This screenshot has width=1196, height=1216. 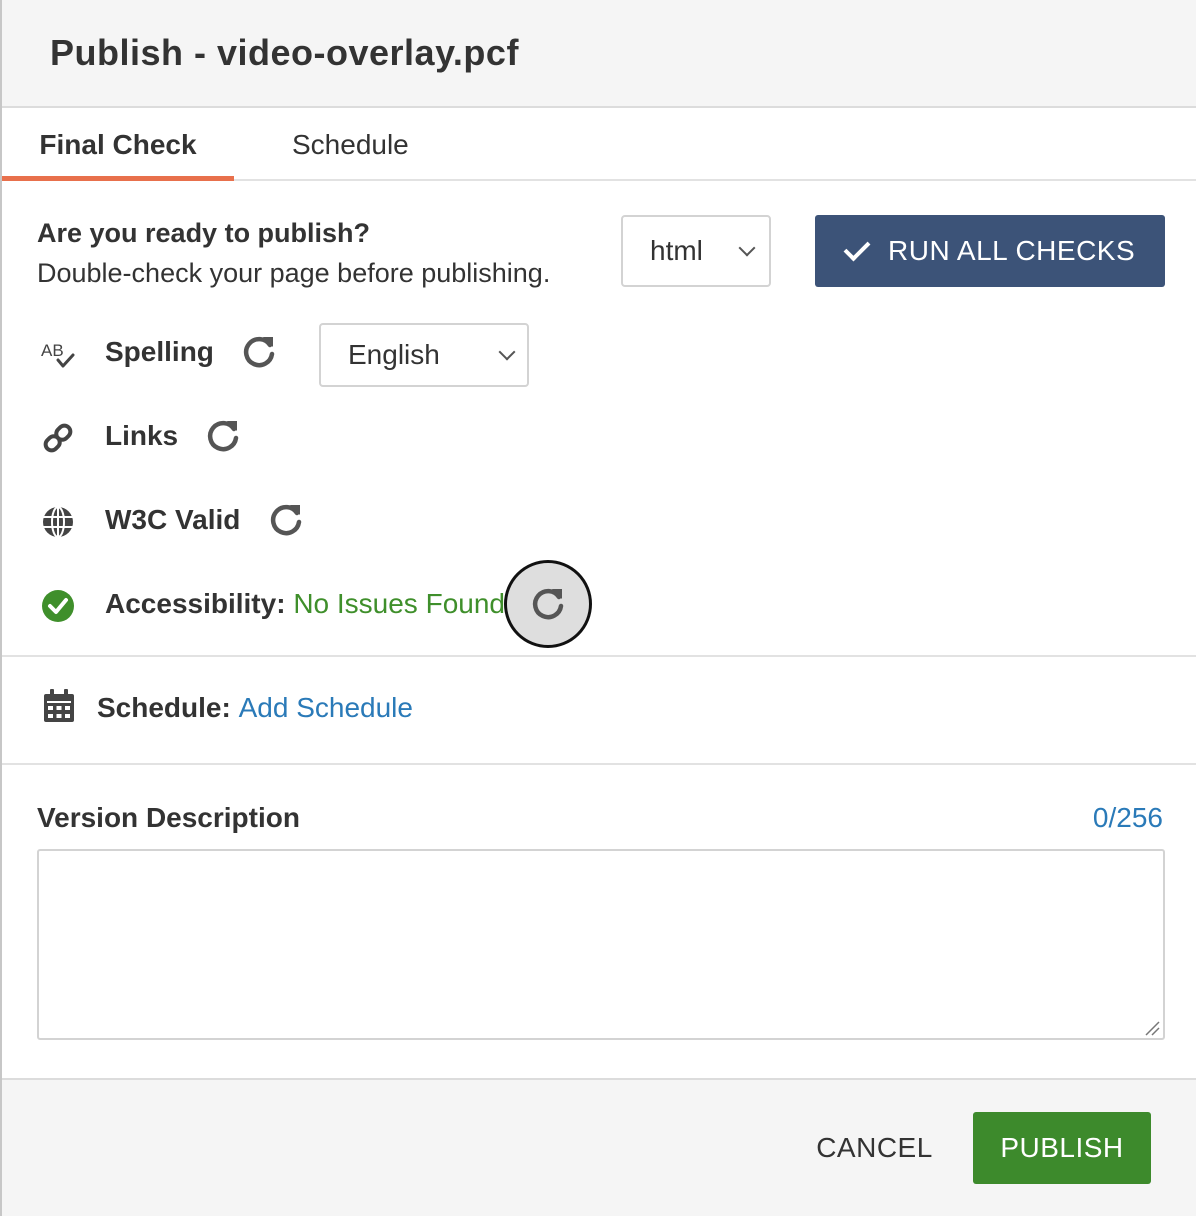 What do you see at coordinates (874, 1148) in the screenshot?
I see `cancel-button: CANCEL` at bounding box center [874, 1148].